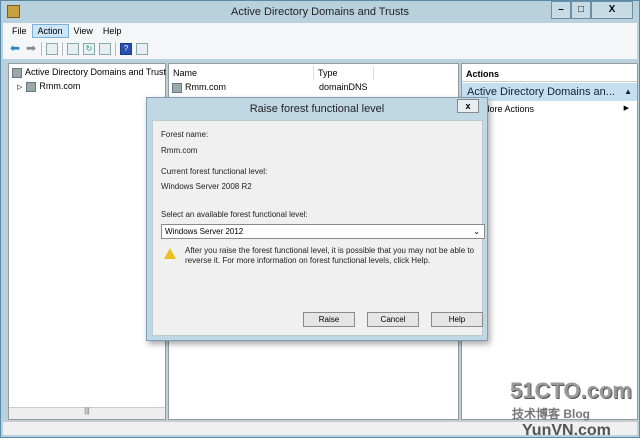  I want to click on selected-level: Windows Server 2012, so click(204, 231).